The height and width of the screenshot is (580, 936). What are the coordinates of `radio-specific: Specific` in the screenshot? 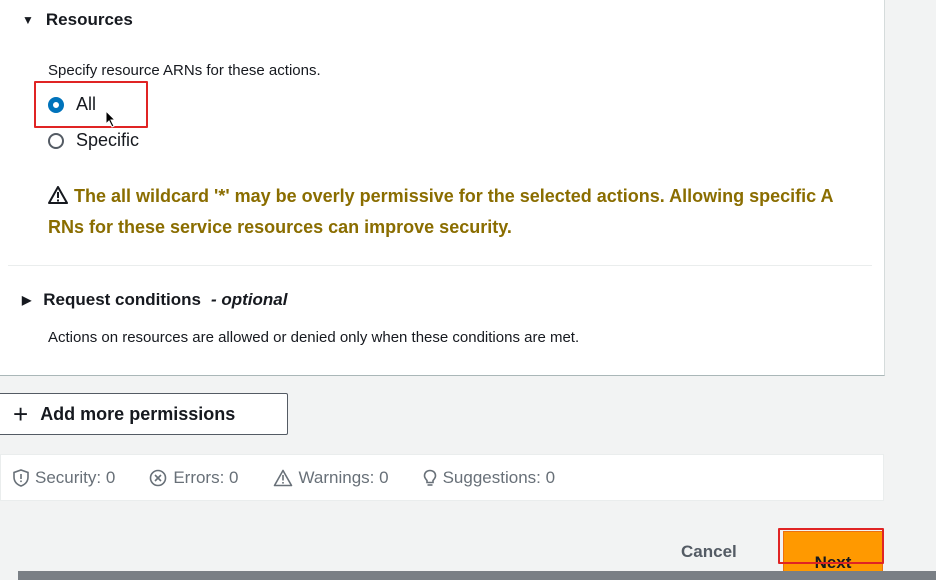 It's located at (93, 140).